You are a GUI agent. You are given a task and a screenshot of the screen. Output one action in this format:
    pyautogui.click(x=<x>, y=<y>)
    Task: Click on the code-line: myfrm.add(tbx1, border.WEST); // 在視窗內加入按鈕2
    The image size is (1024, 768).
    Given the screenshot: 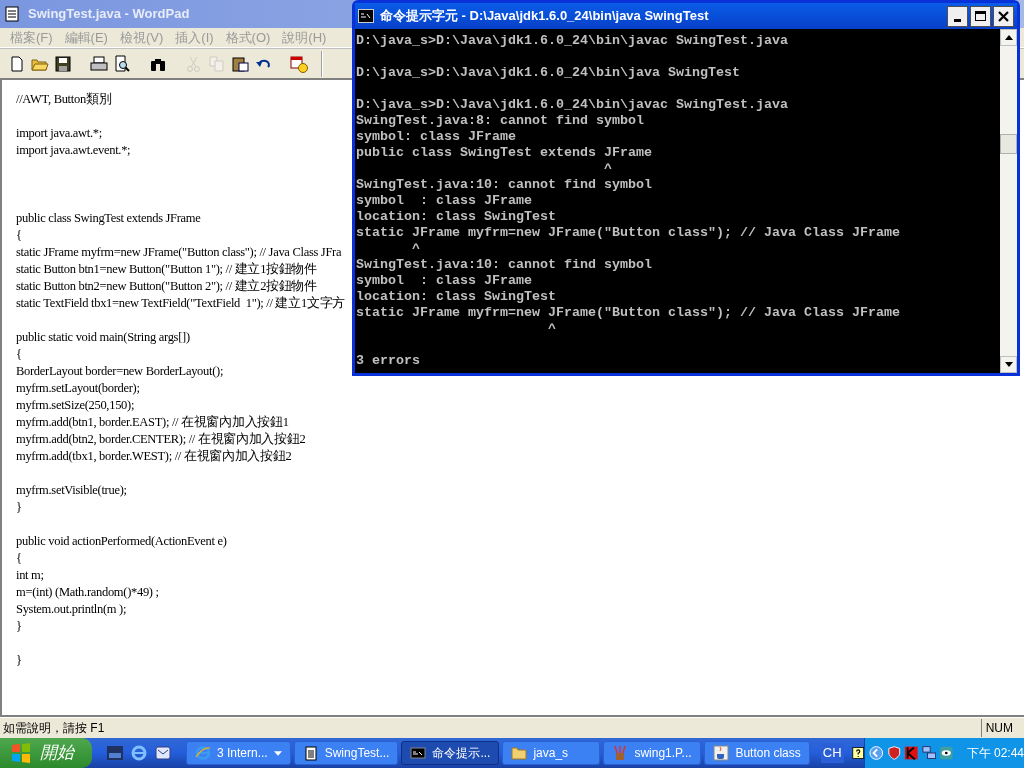 What is the action you would take?
    pyautogui.click(x=154, y=456)
    